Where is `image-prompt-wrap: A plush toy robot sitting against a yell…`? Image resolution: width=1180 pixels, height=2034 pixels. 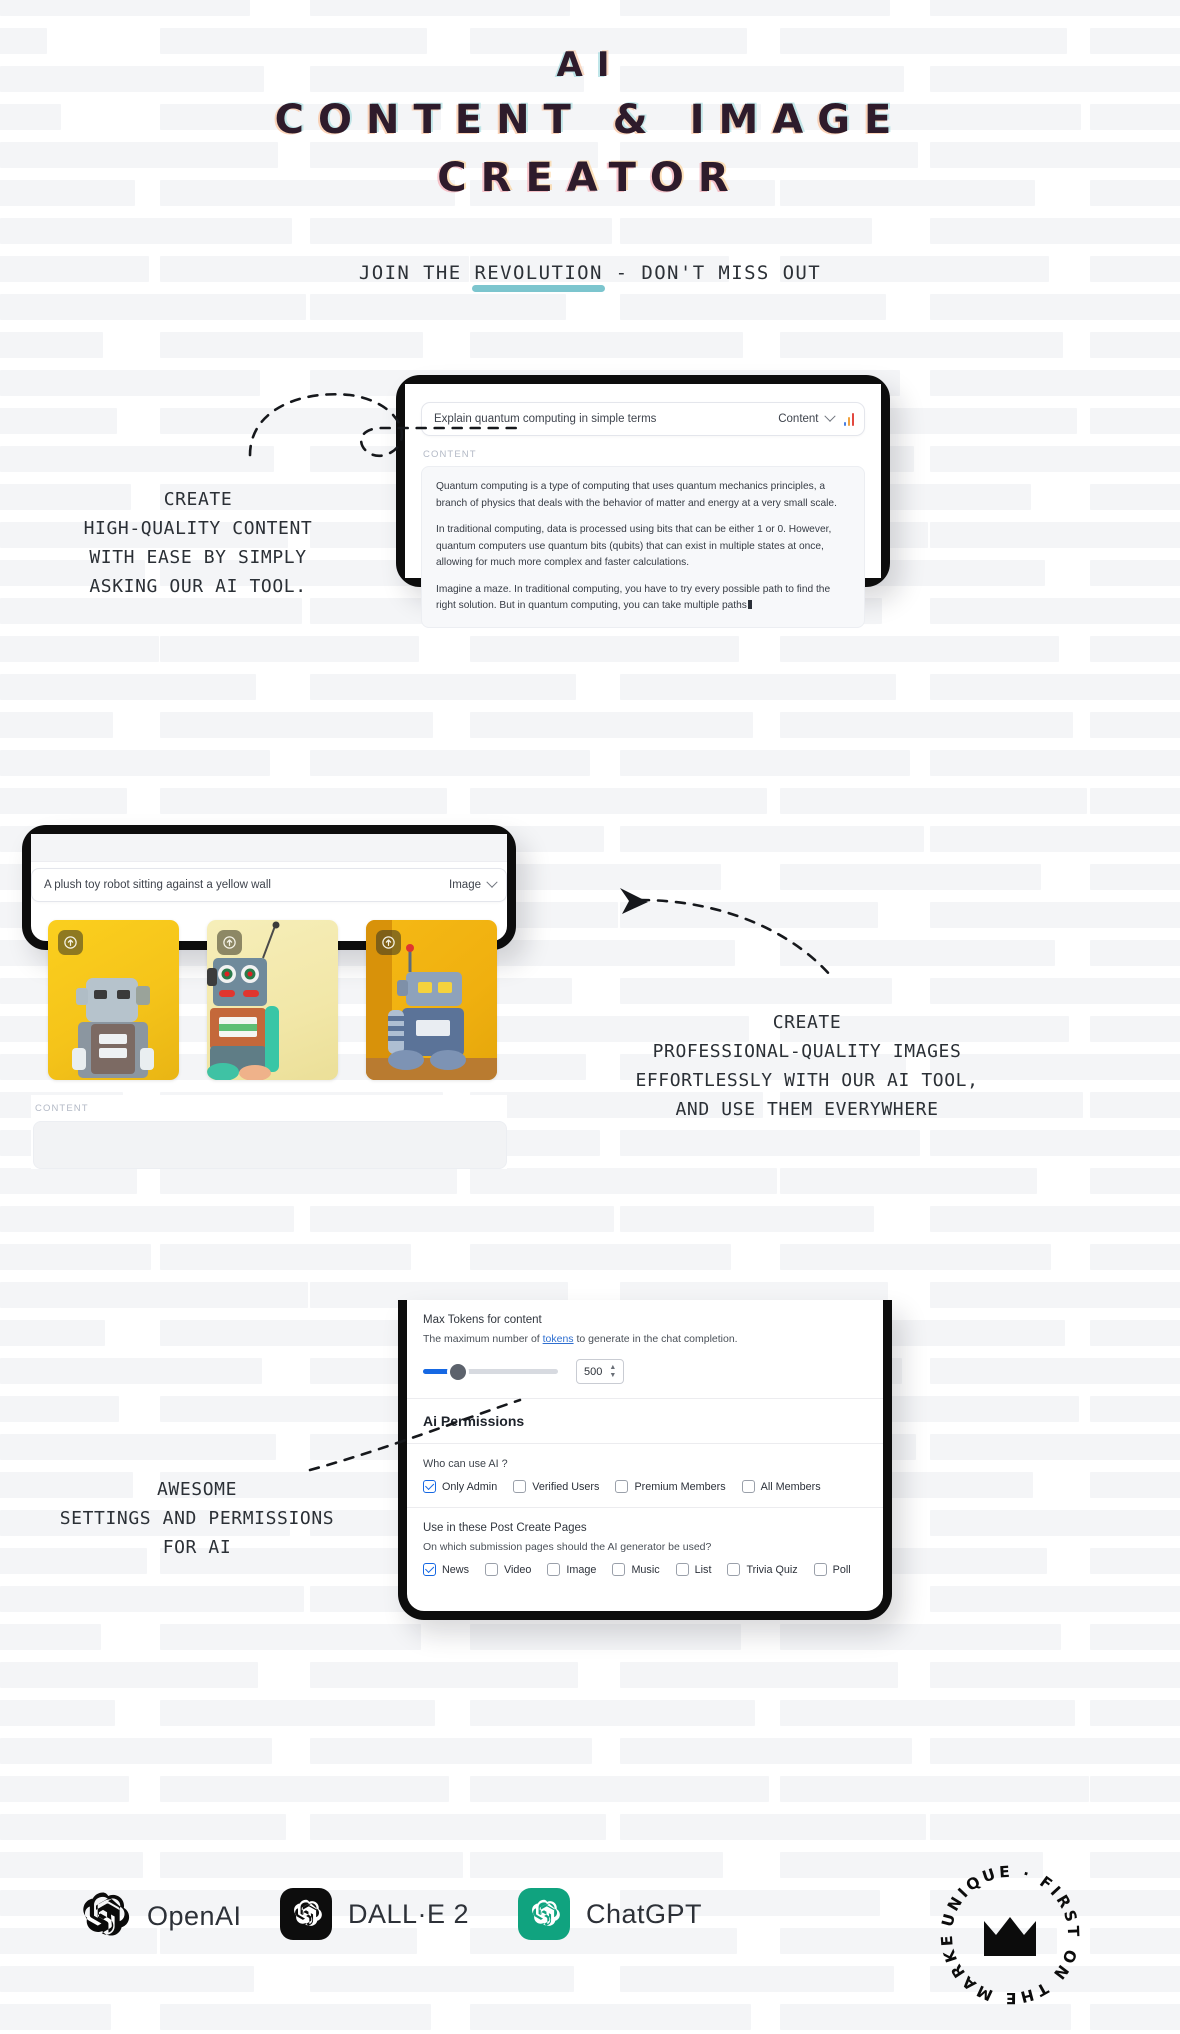
image-prompt-wrap: A plush toy robot sitting against a yell… is located at coordinates (269, 885).